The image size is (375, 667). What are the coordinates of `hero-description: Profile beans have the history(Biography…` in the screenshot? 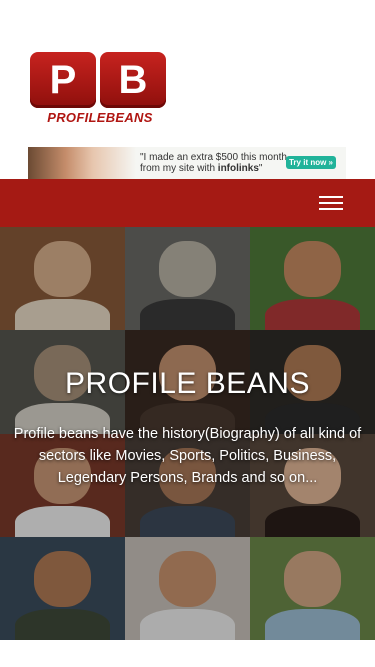 It's located at (187, 456).